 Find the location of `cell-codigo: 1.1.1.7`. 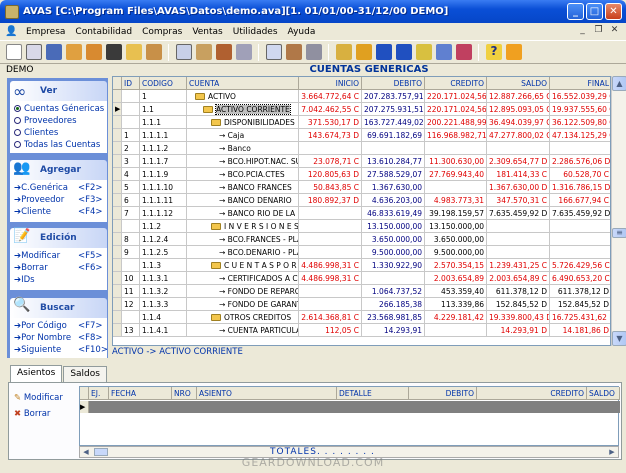

cell-codigo: 1.1.1.7 is located at coordinates (163, 161).